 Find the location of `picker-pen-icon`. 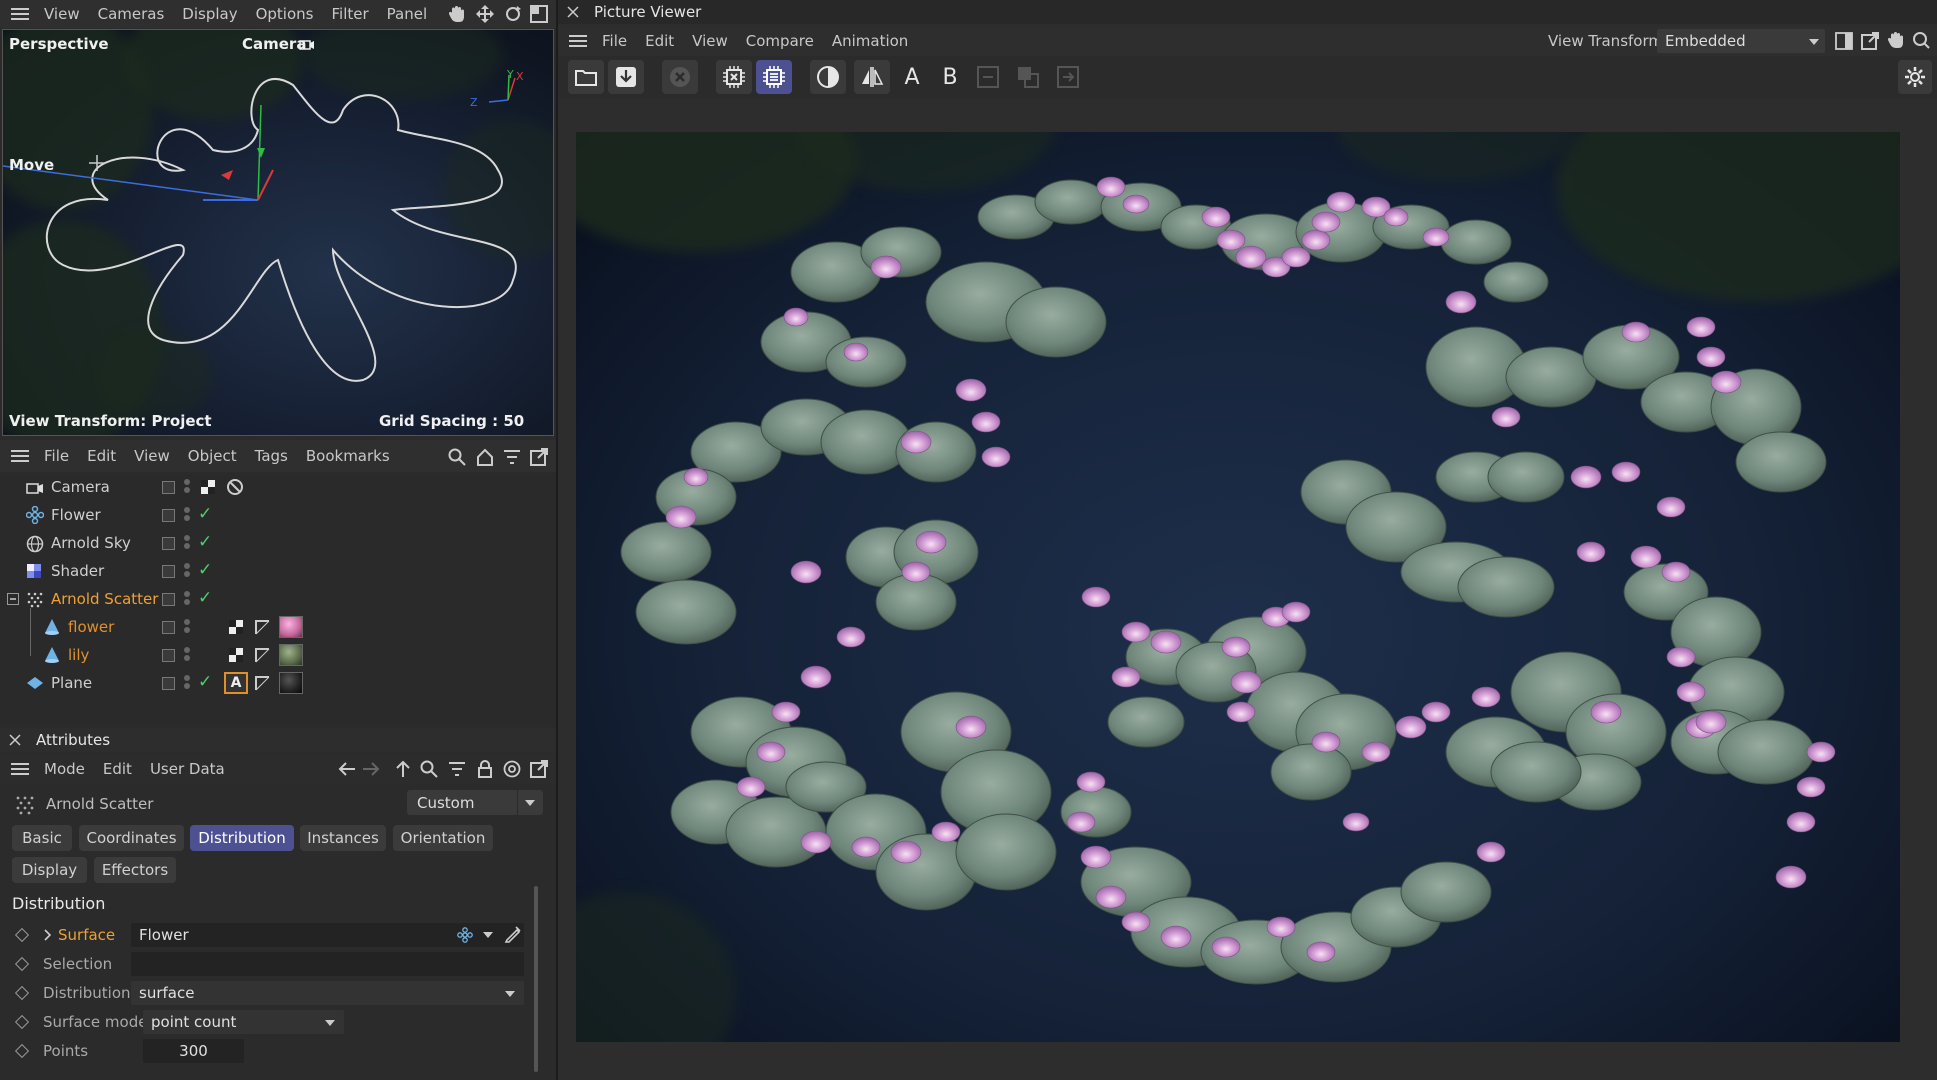

picker-pen-icon is located at coordinates (513, 934).